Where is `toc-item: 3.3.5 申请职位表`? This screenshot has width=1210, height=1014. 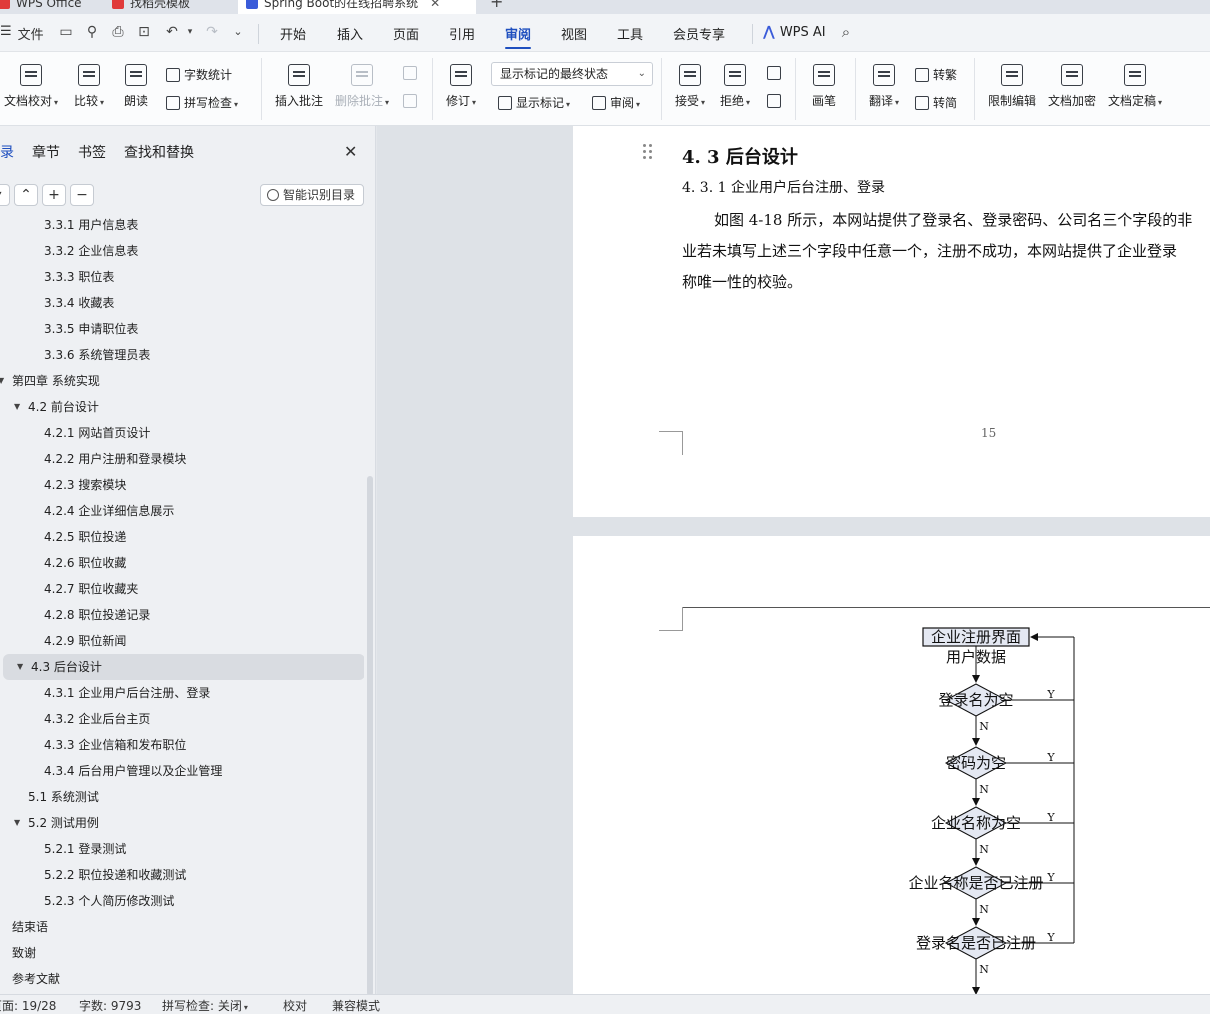 toc-item: 3.3.5 申请职位表 is located at coordinates (181, 329).